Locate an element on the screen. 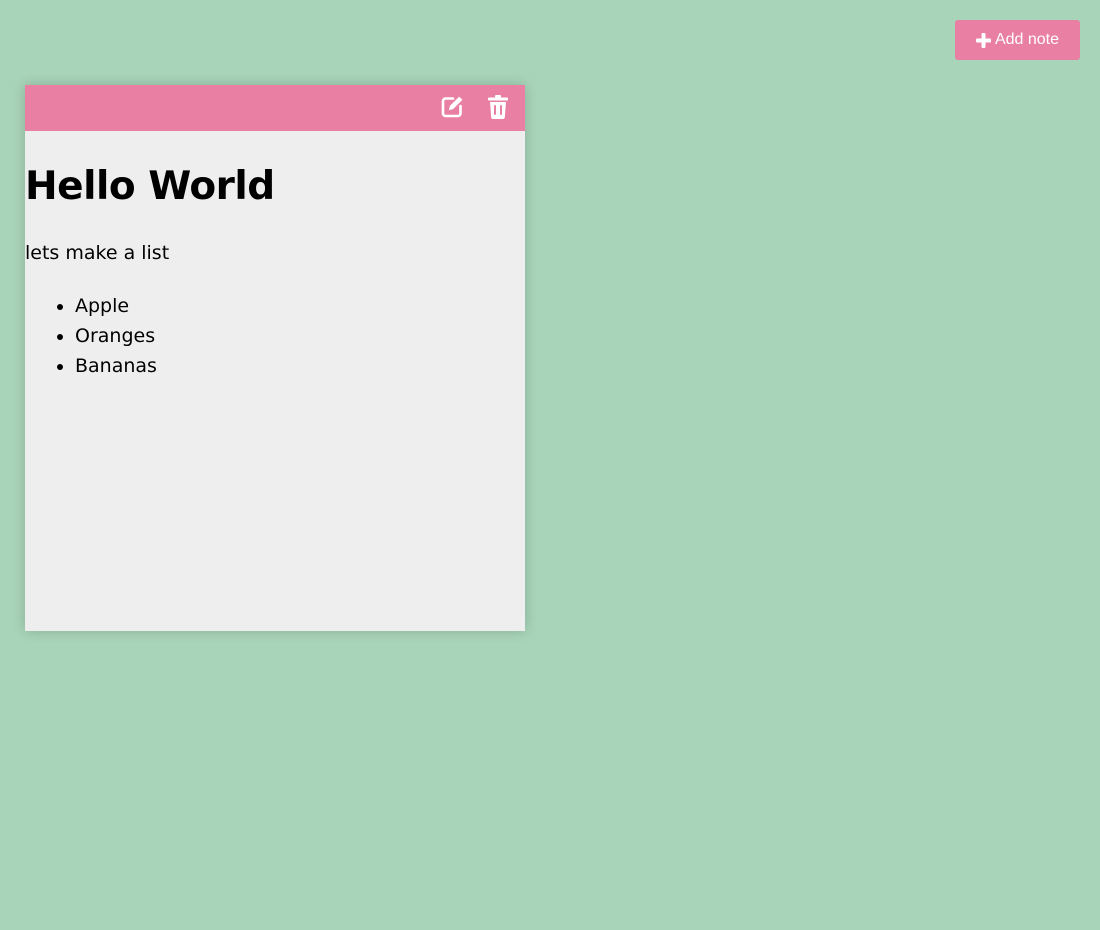 The height and width of the screenshot is (930, 1100). trash-icon is located at coordinates (498, 108).